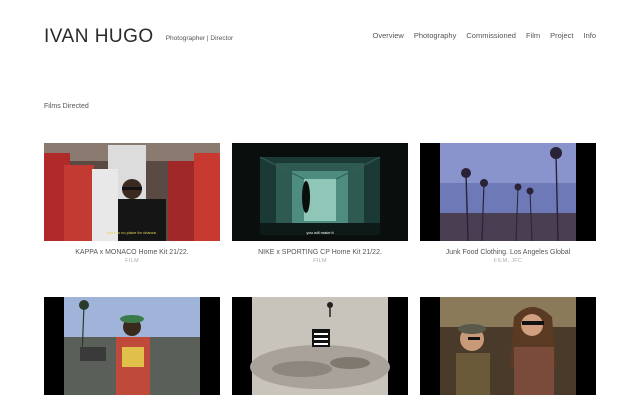 The height and width of the screenshot is (400, 640). Describe the element at coordinates (320, 192) in the screenshot. I see `film-thumbnail: you will make it` at that location.